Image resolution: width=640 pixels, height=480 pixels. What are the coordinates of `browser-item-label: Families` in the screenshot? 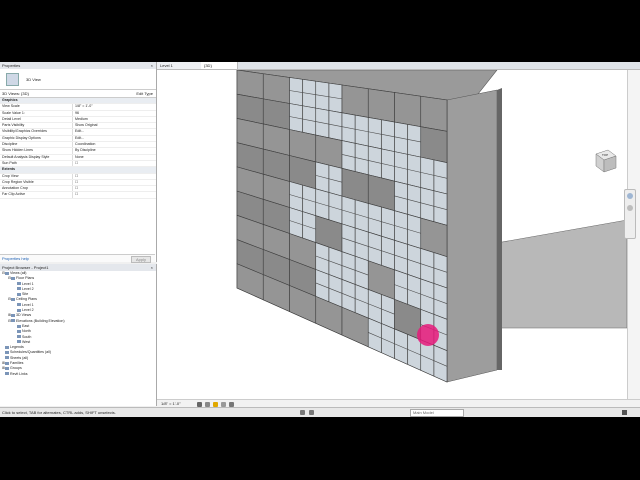 It's located at (17, 363).